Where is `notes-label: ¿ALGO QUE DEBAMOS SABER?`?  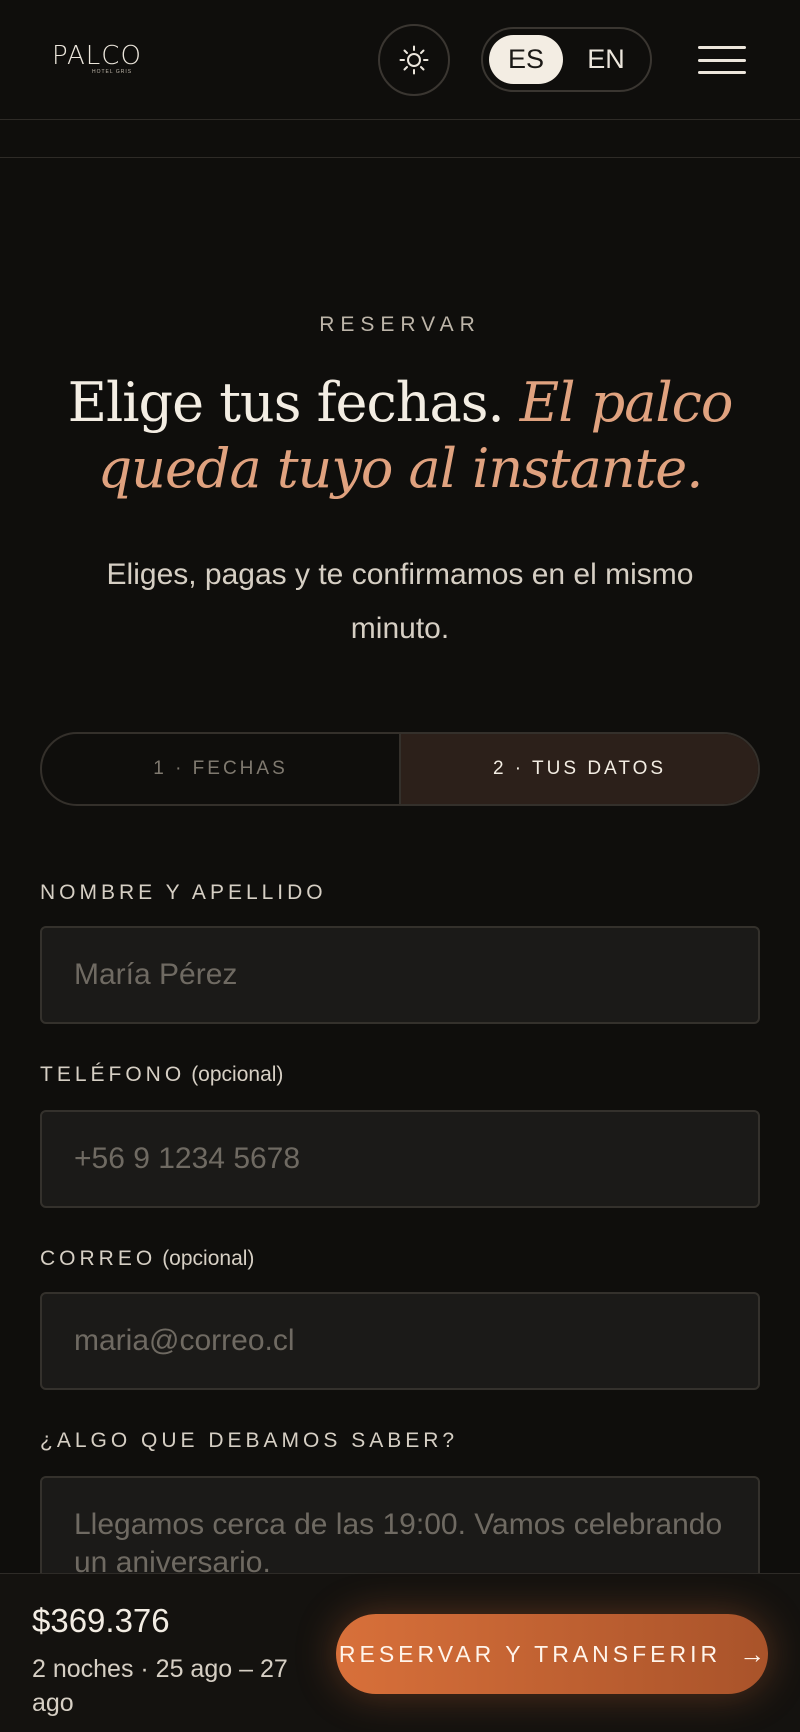 notes-label: ¿ALGO QUE DEBAMOS SABER? is located at coordinates (249, 1441).